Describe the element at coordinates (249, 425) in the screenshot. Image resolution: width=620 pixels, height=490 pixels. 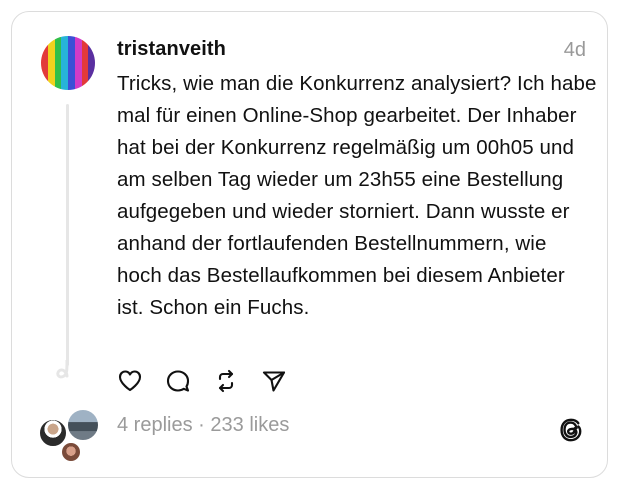
I see `likes-count: 233 likes` at that location.